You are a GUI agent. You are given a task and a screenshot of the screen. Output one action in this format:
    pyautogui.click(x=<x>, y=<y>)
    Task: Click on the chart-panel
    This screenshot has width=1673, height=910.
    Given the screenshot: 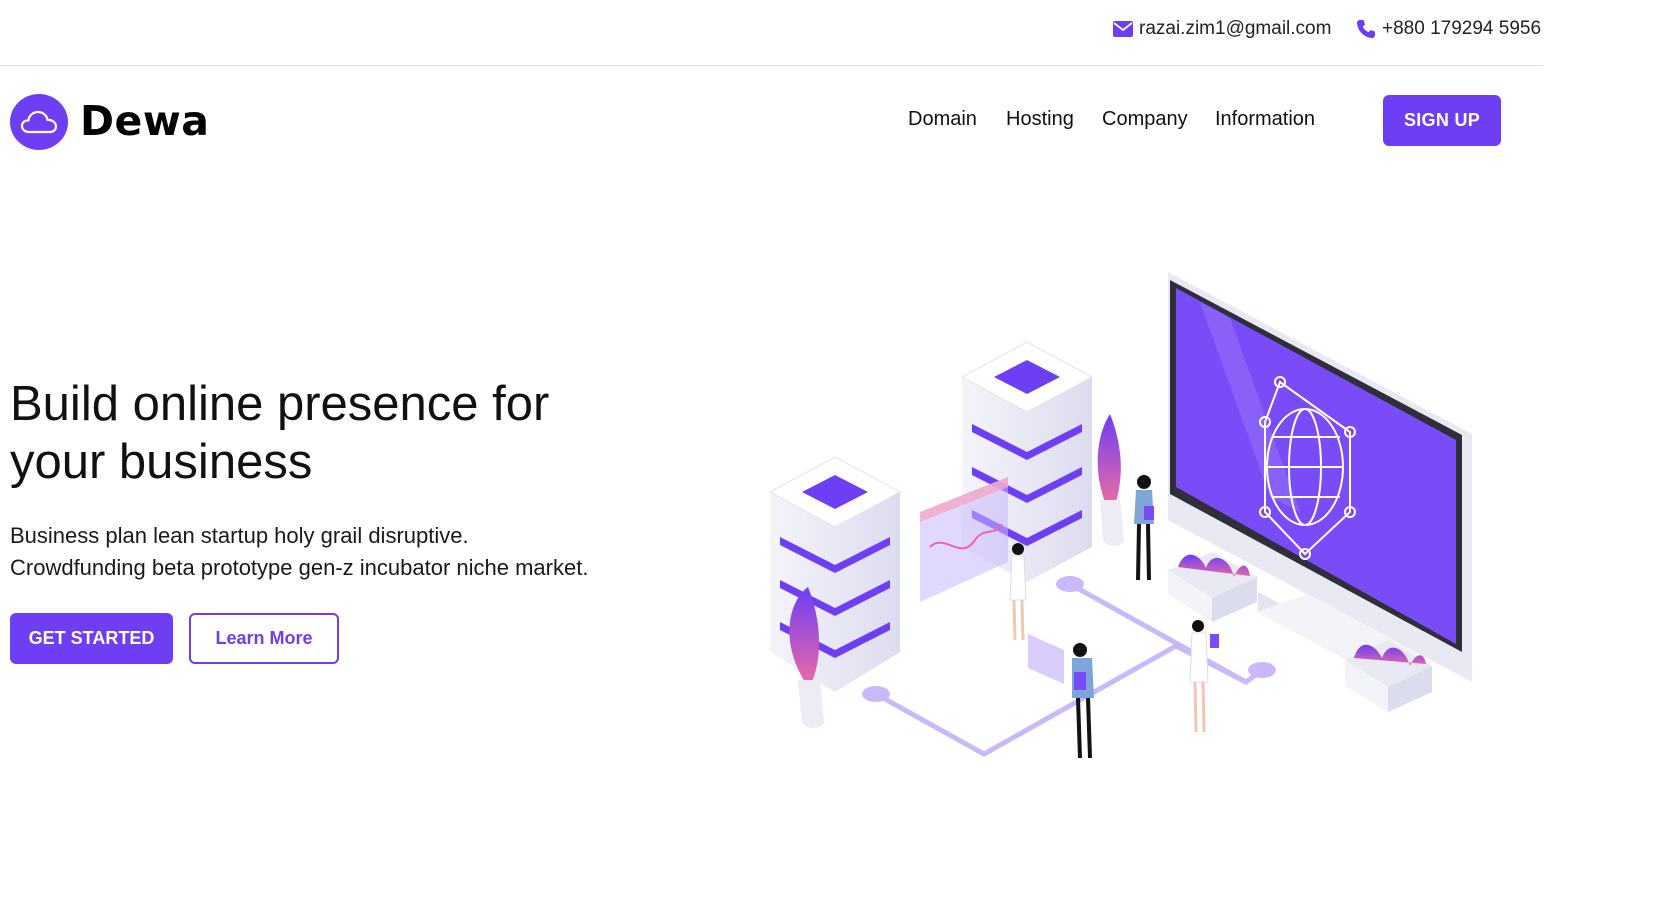 What is the action you would take?
    pyautogui.click(x=964, y=539)
    